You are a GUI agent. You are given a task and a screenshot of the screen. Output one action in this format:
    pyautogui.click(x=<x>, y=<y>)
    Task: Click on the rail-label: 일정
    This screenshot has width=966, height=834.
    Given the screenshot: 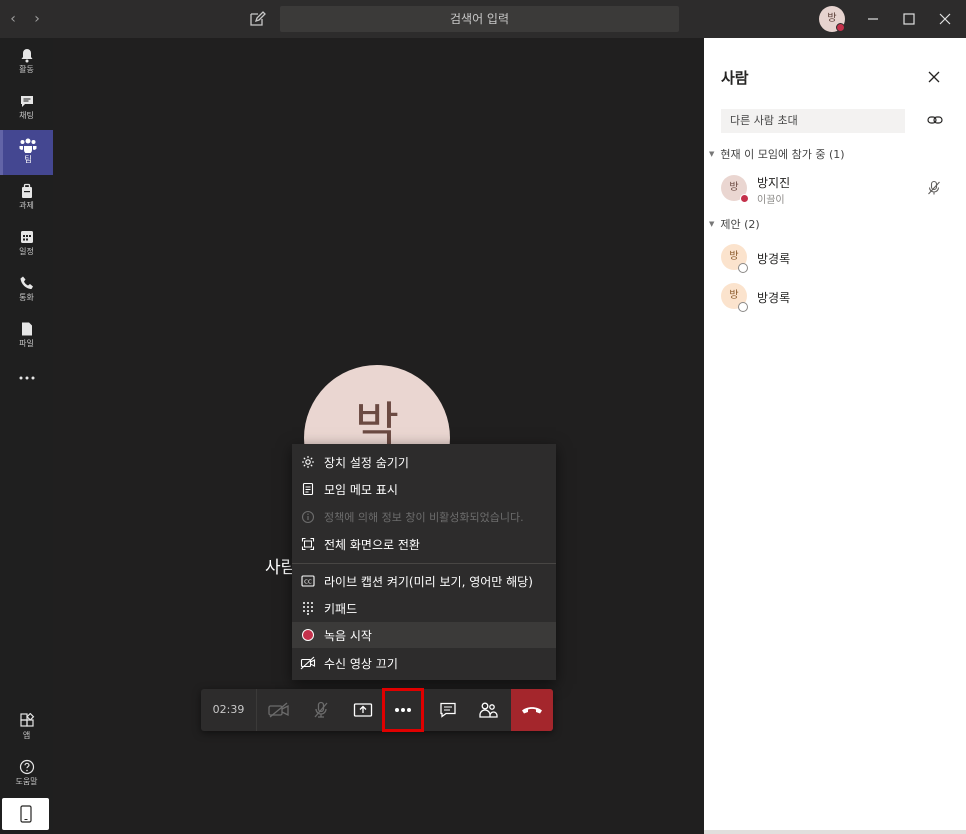 What is the action you would take?
    pyautogui.click(x=26, y=251)
    